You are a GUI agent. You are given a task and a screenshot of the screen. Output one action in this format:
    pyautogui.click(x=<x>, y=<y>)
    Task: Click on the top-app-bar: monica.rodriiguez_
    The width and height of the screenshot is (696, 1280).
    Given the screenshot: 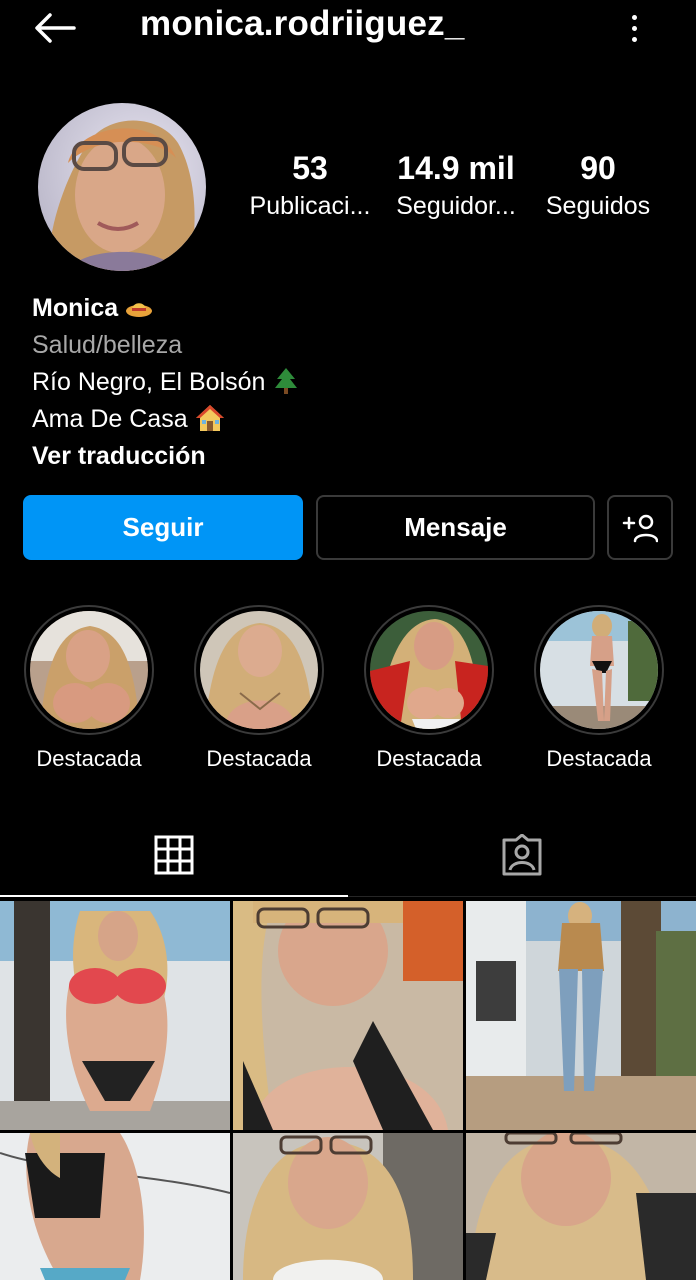 What is the action you would take?
    pyautogui.click(x=348, y=28)
    